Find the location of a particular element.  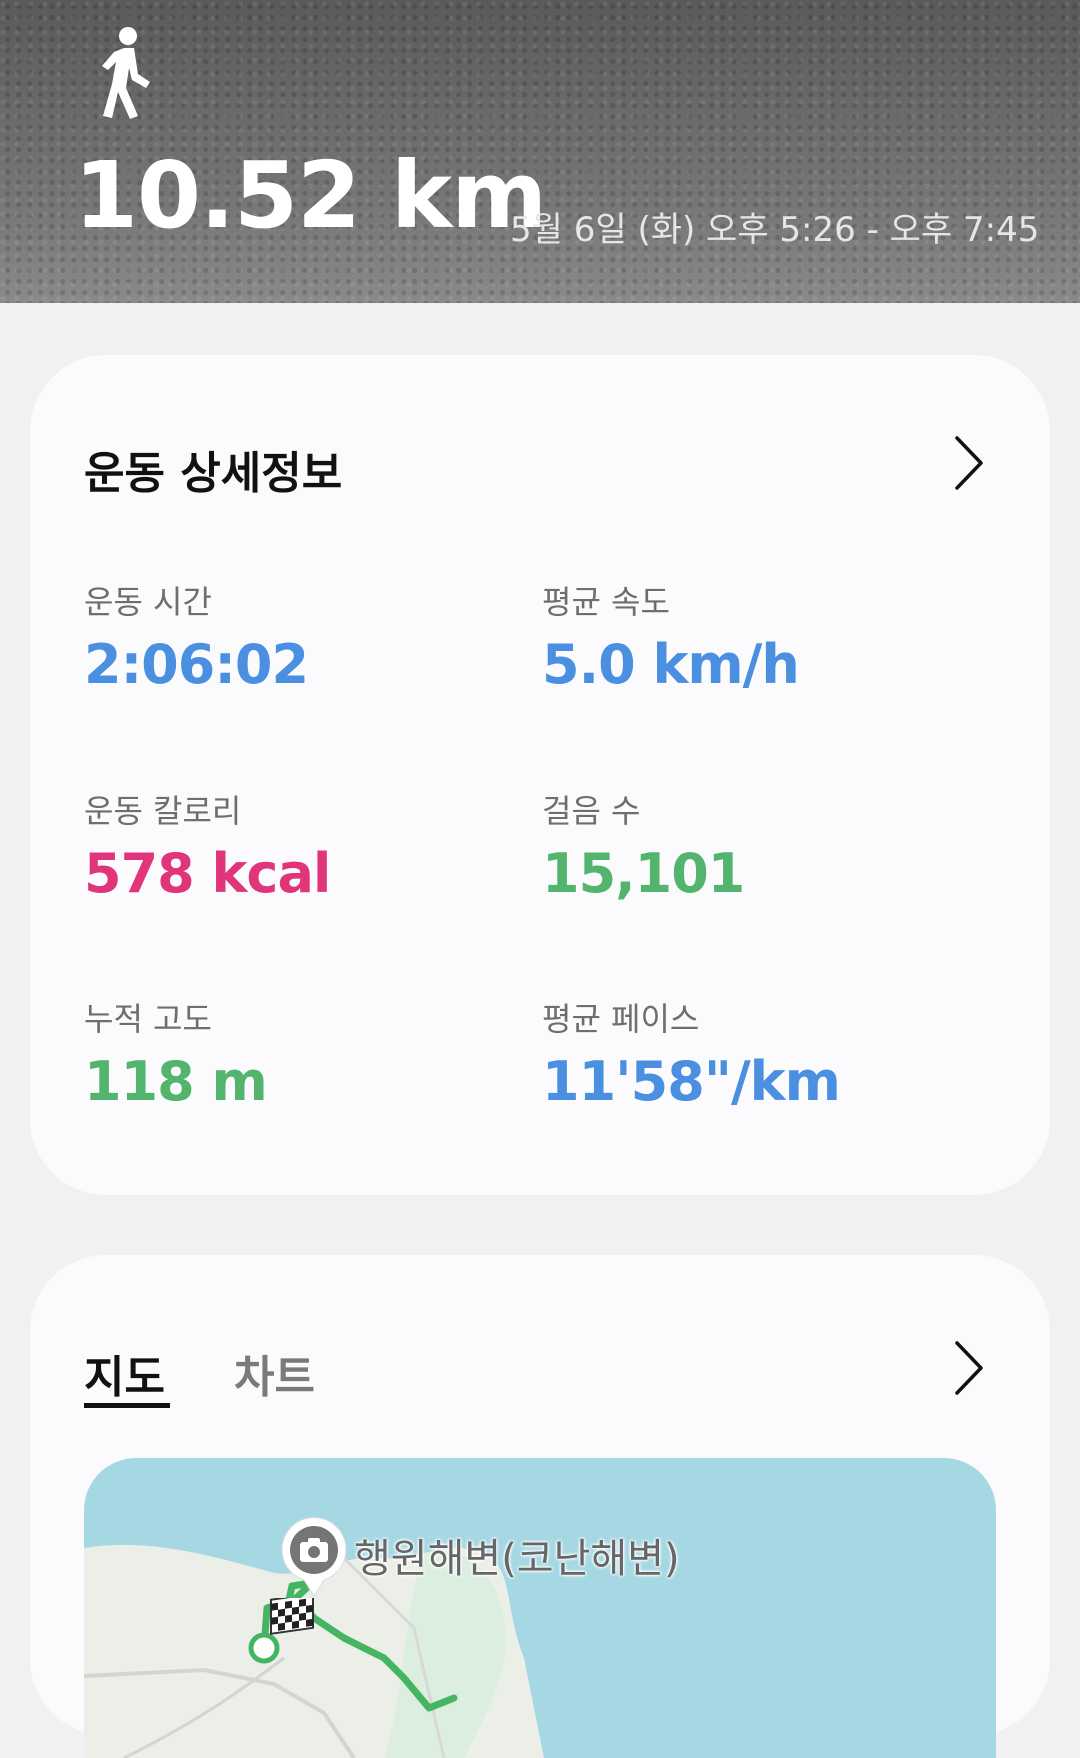

stat-calories: 운동 칼로리 578 kcal is located at coordinates (207, 845).